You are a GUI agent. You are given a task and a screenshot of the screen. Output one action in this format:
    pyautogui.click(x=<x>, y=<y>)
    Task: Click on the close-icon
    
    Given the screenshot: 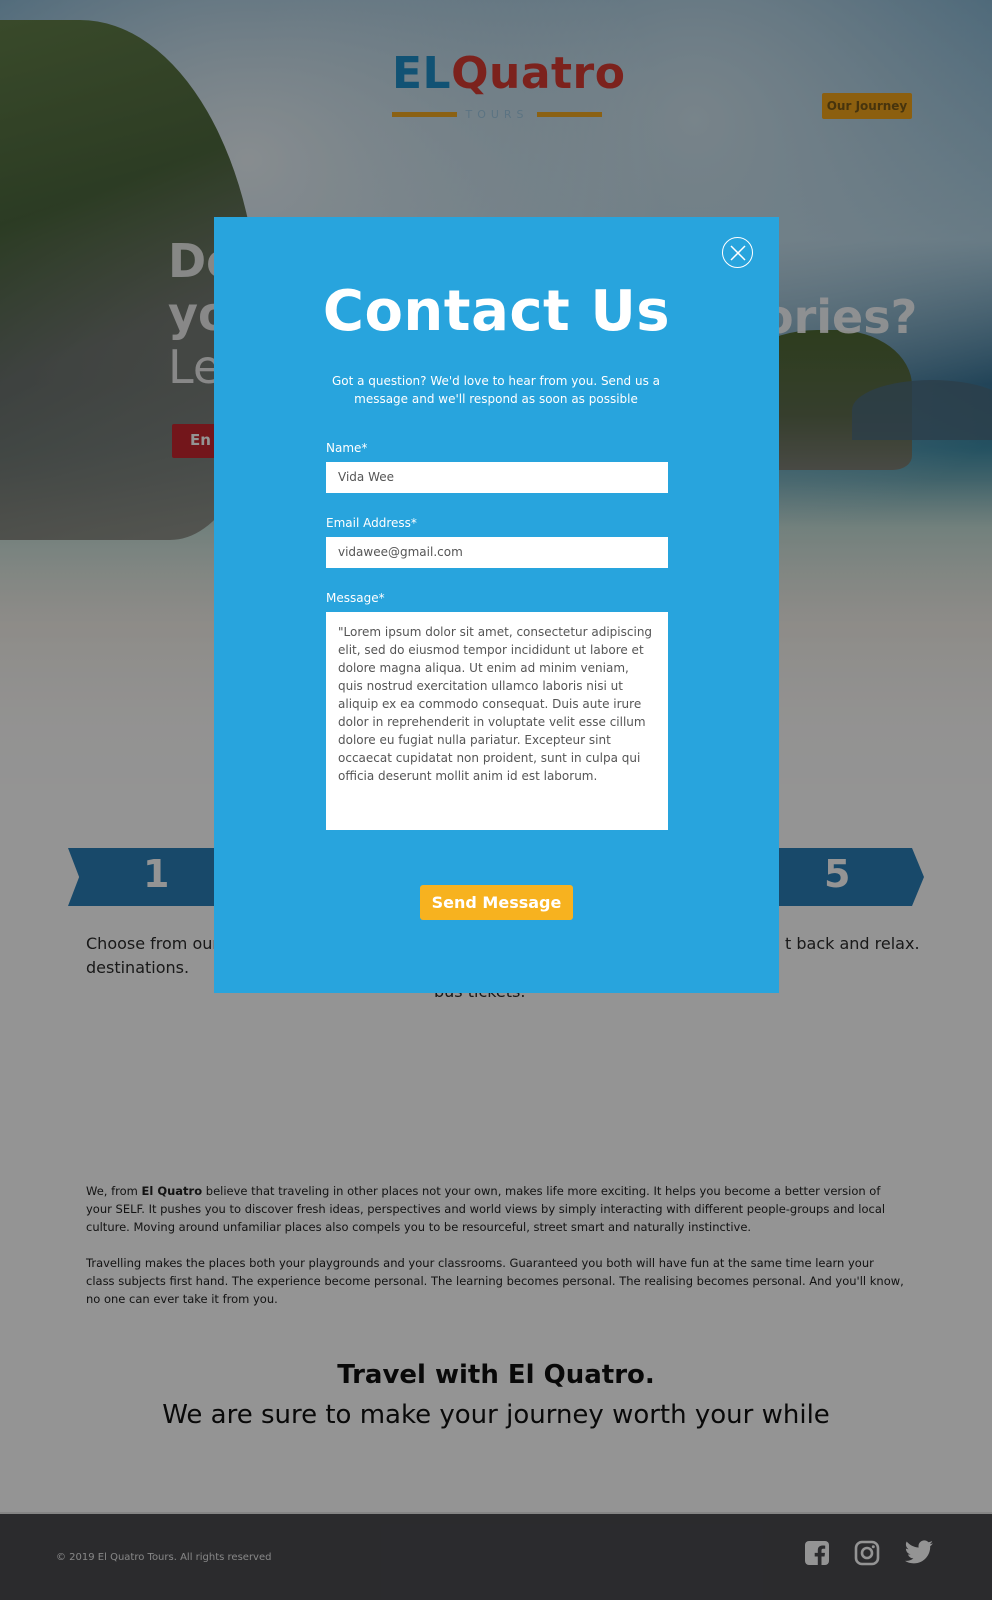 What is the action you would take?
    pyautogui.click(x=738, y=253)
    